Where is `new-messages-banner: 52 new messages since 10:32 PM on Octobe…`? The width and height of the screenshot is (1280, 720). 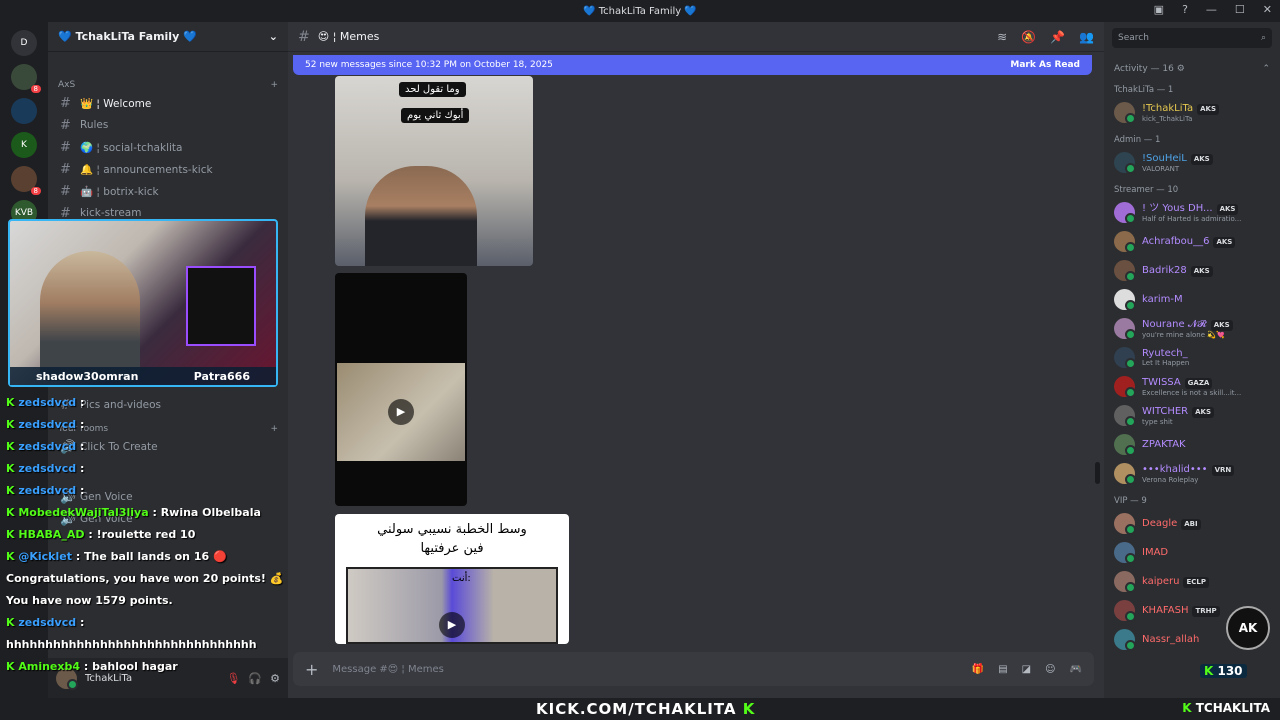
new-messages-banner: 52 new messages since 10:32 PM on Octobe… is located at coordinates (692, 65).